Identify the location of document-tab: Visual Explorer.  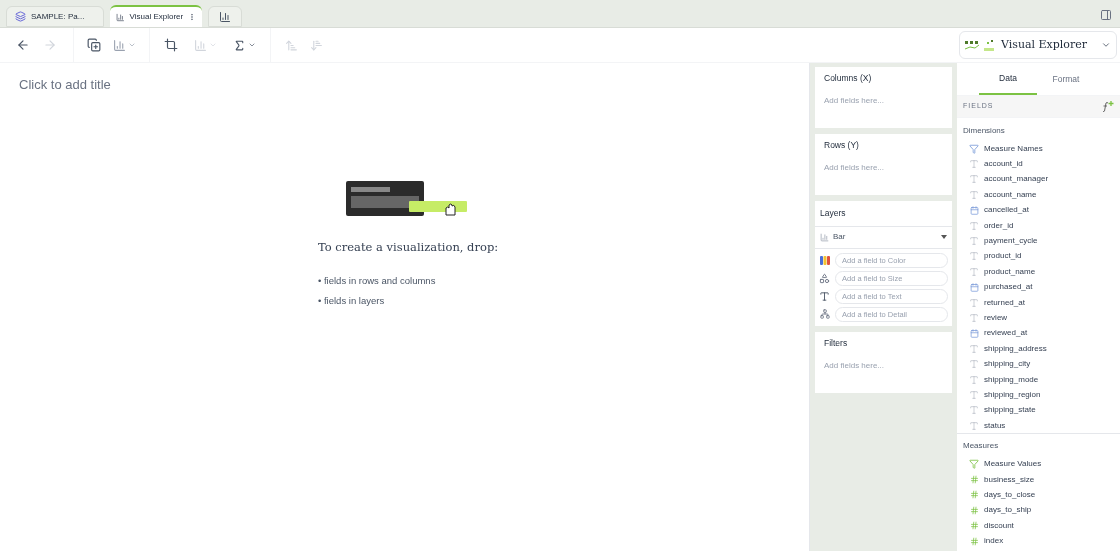
(156, 16).